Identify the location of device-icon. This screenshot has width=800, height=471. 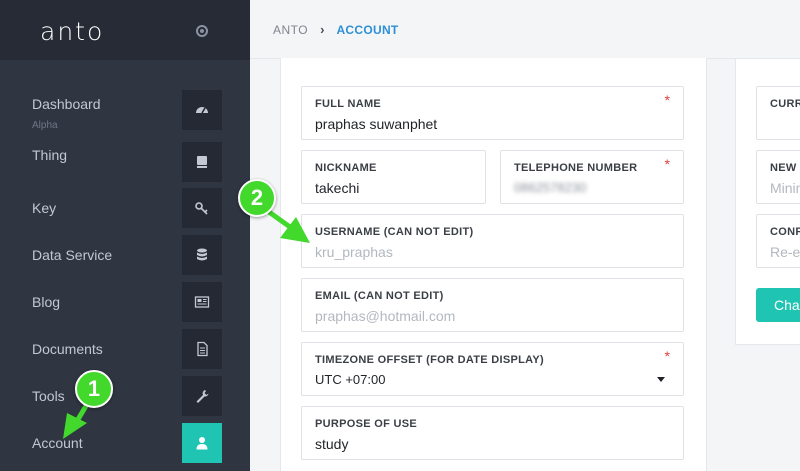
(202, 162).